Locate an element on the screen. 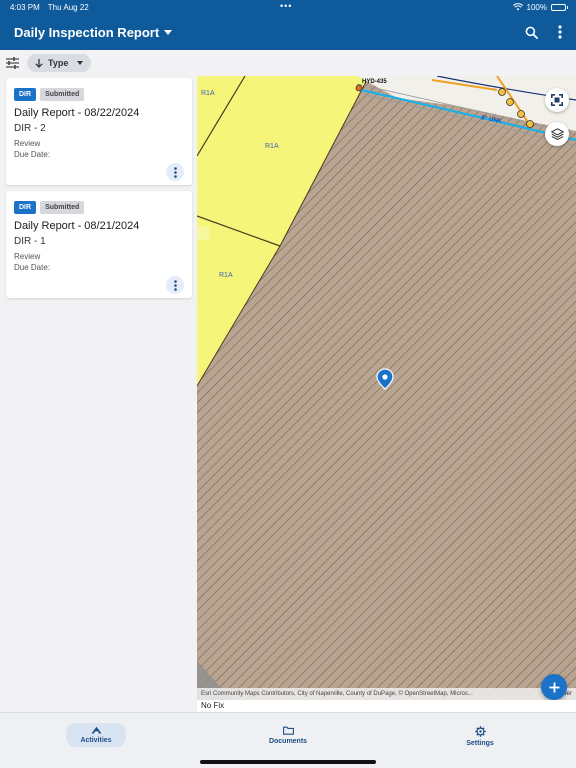  search-icon is located at coordinates (531, 32).